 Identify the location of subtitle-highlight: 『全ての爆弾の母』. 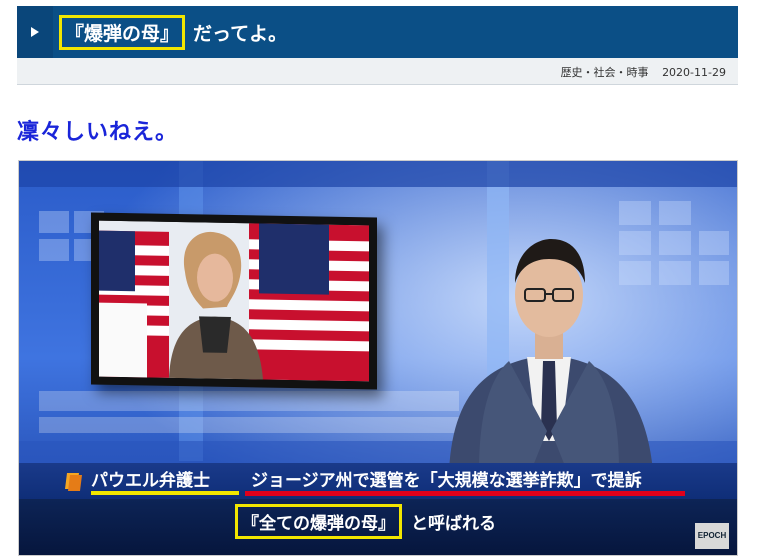
(318, 521).